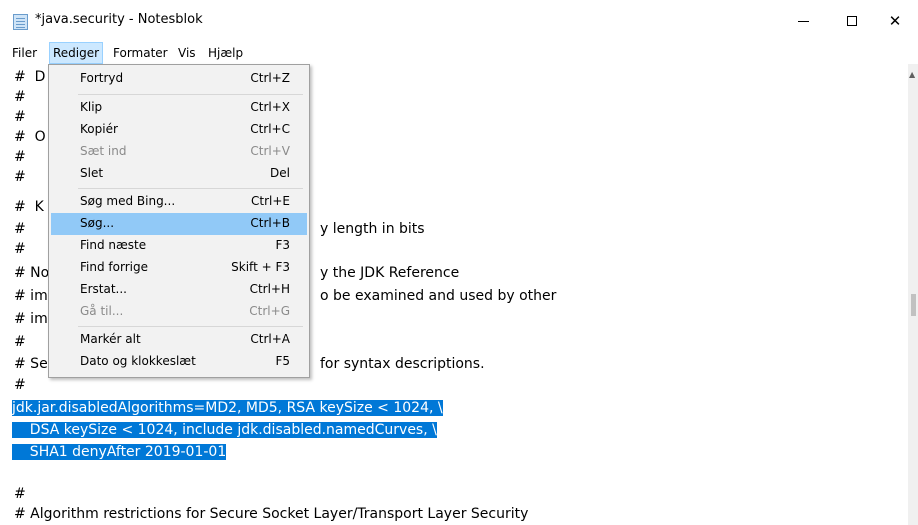 This screenshot has height=525, width=918. What do you see at coordinates (110, 339) in the screenshot?
I see `menu-item-label: Markér alt` at bounding box center [110, 339].